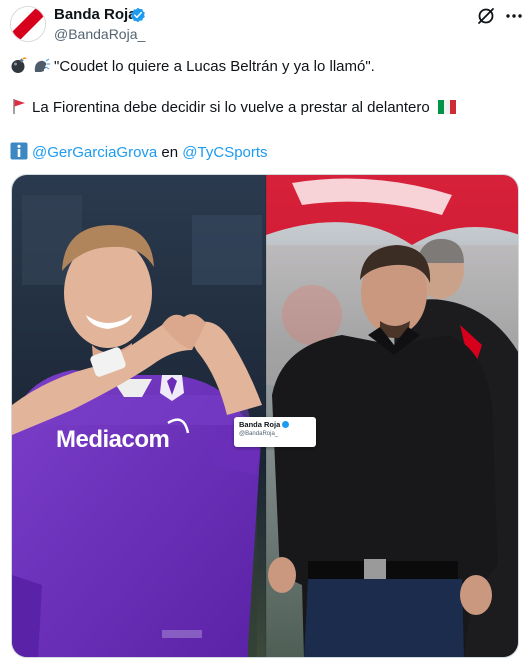 Image resolution: width=530 pixels, height=658 pixels. I want to click on tweet-line-source: @GerGarciaGrova en @TyCSports, so click(139, 152).